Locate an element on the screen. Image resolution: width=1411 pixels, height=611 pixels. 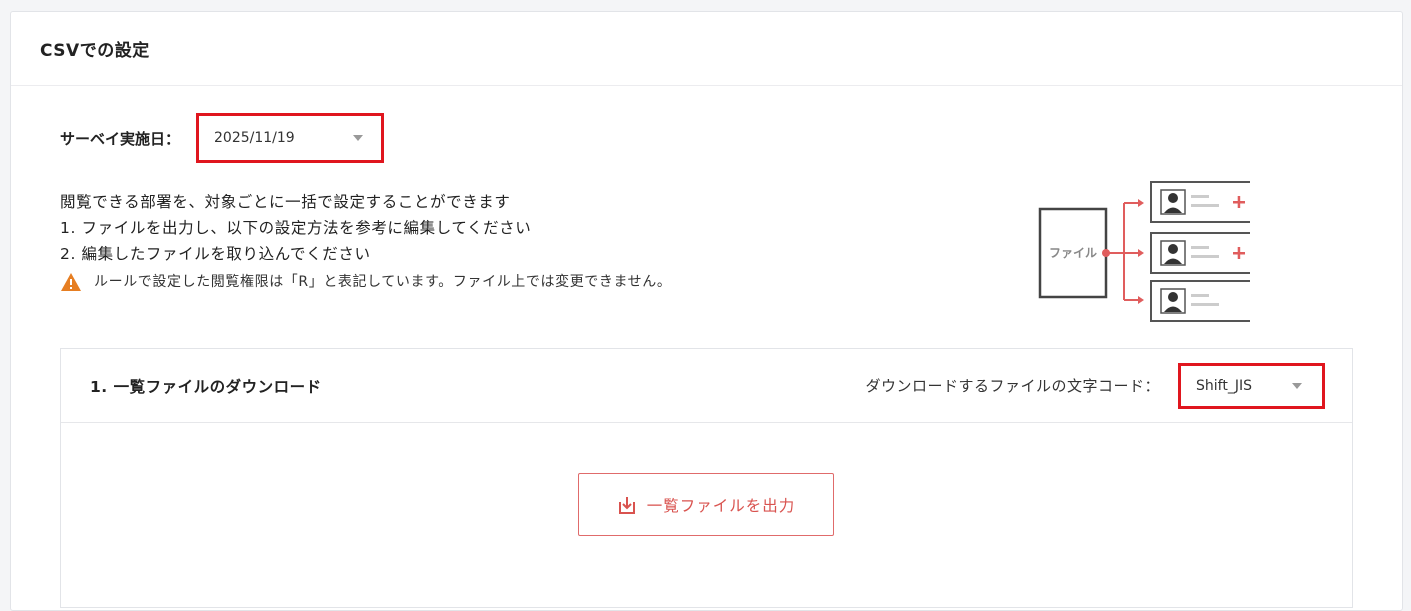
encoding-label: ダウンロードするファイルの文字コード： is located at coordinates (1012, 386).